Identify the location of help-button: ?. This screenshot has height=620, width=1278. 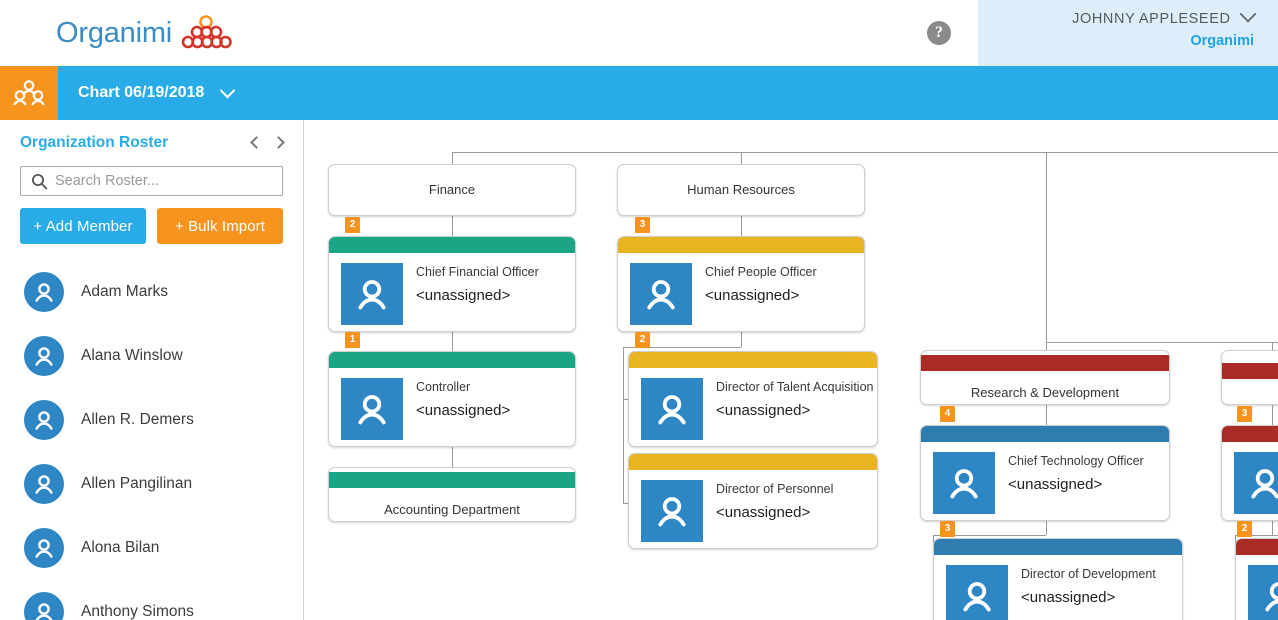
(939, 33).